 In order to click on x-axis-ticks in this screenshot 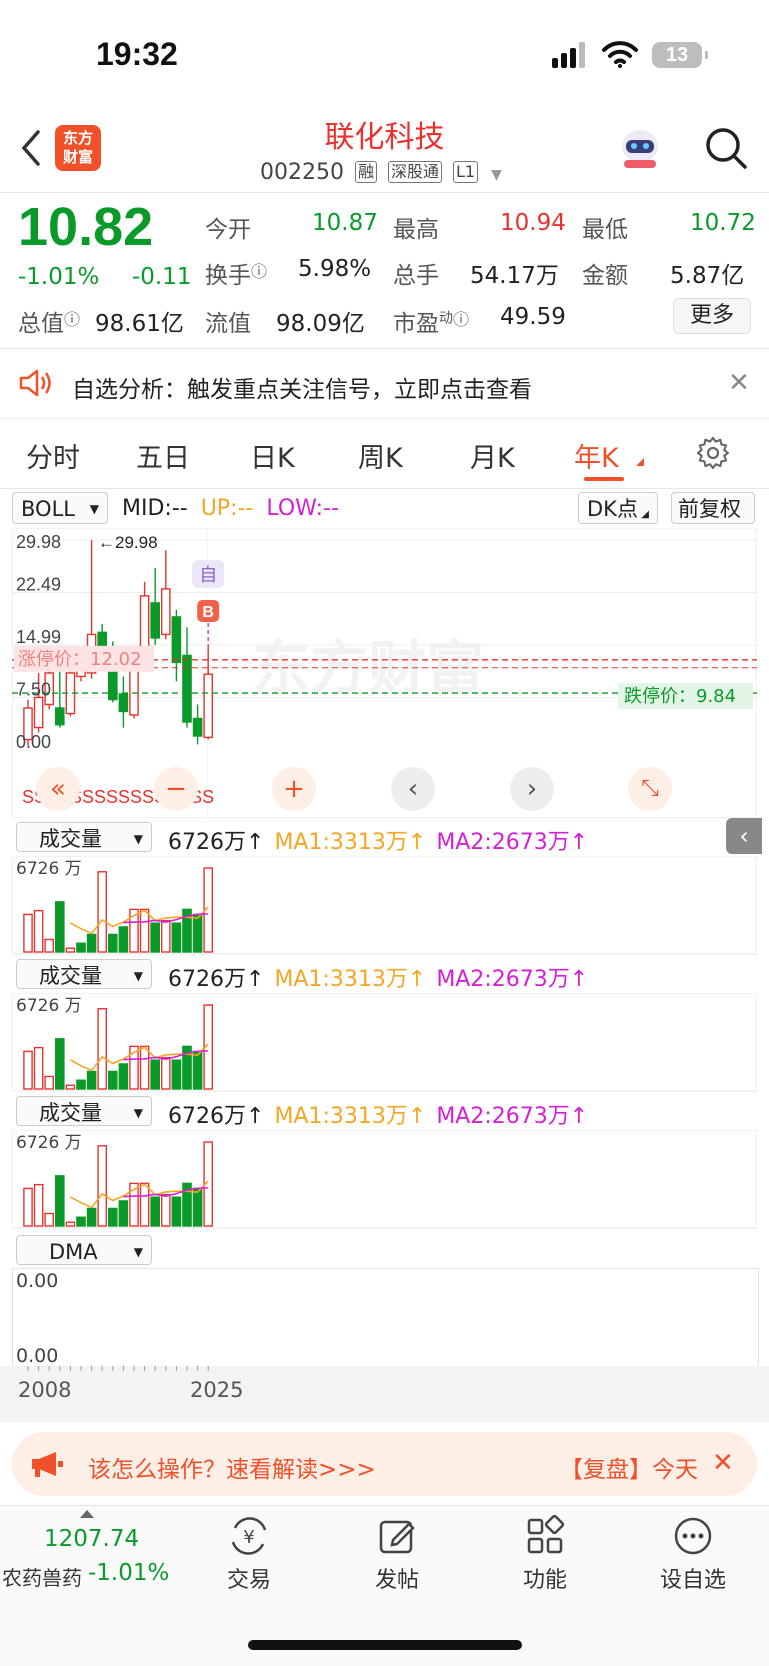, I will do `click(118, 1368)`.